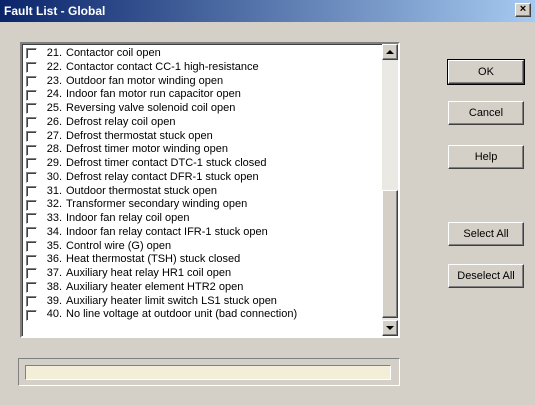 The height and width of the screenshot is (405, 535). What do you see at coordinates (54, 94) in the screenshot?
I see `fault-number: 24.` at bounding box center [54, 94].